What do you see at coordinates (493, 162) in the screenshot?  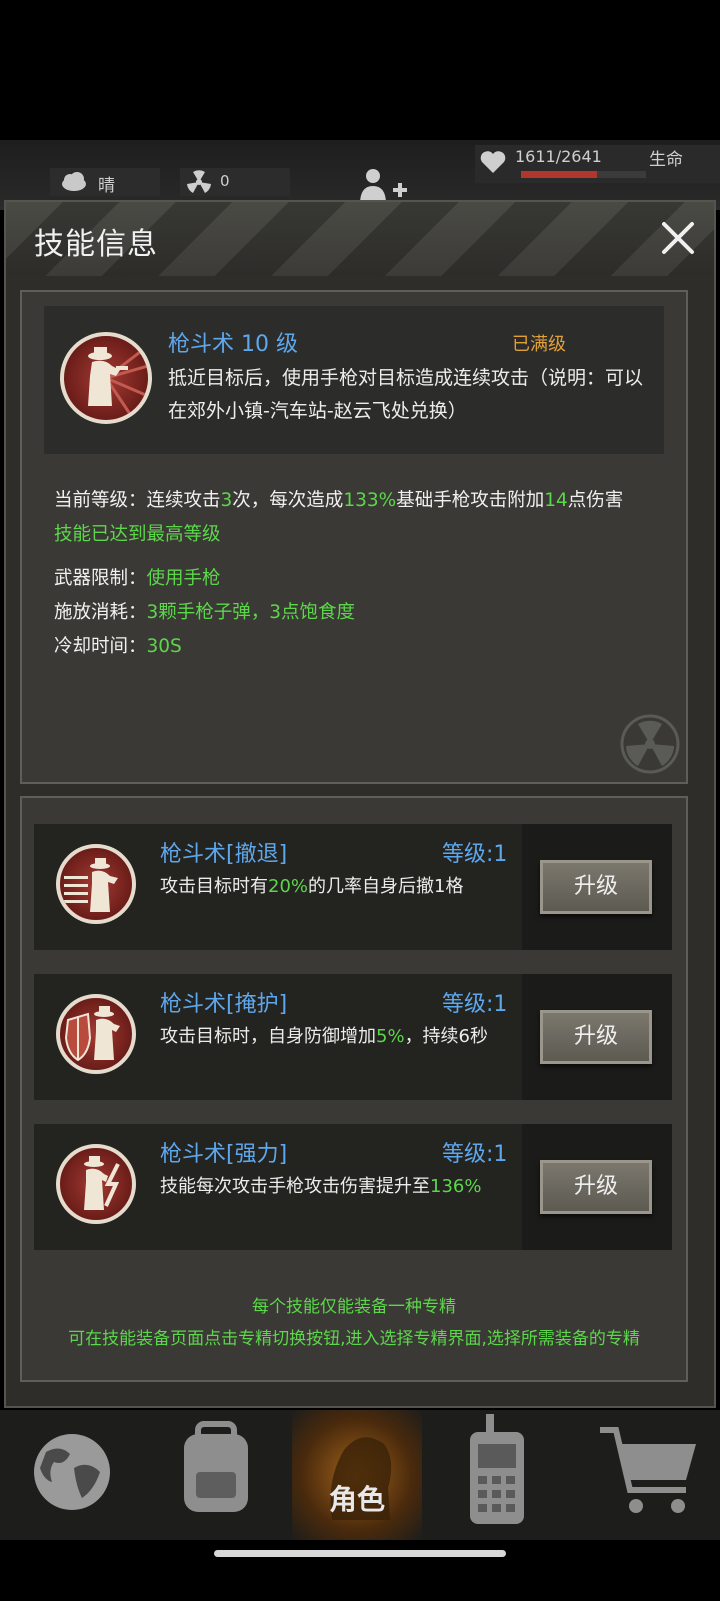 I see `heart-icon` at bounding box center [493, 162].